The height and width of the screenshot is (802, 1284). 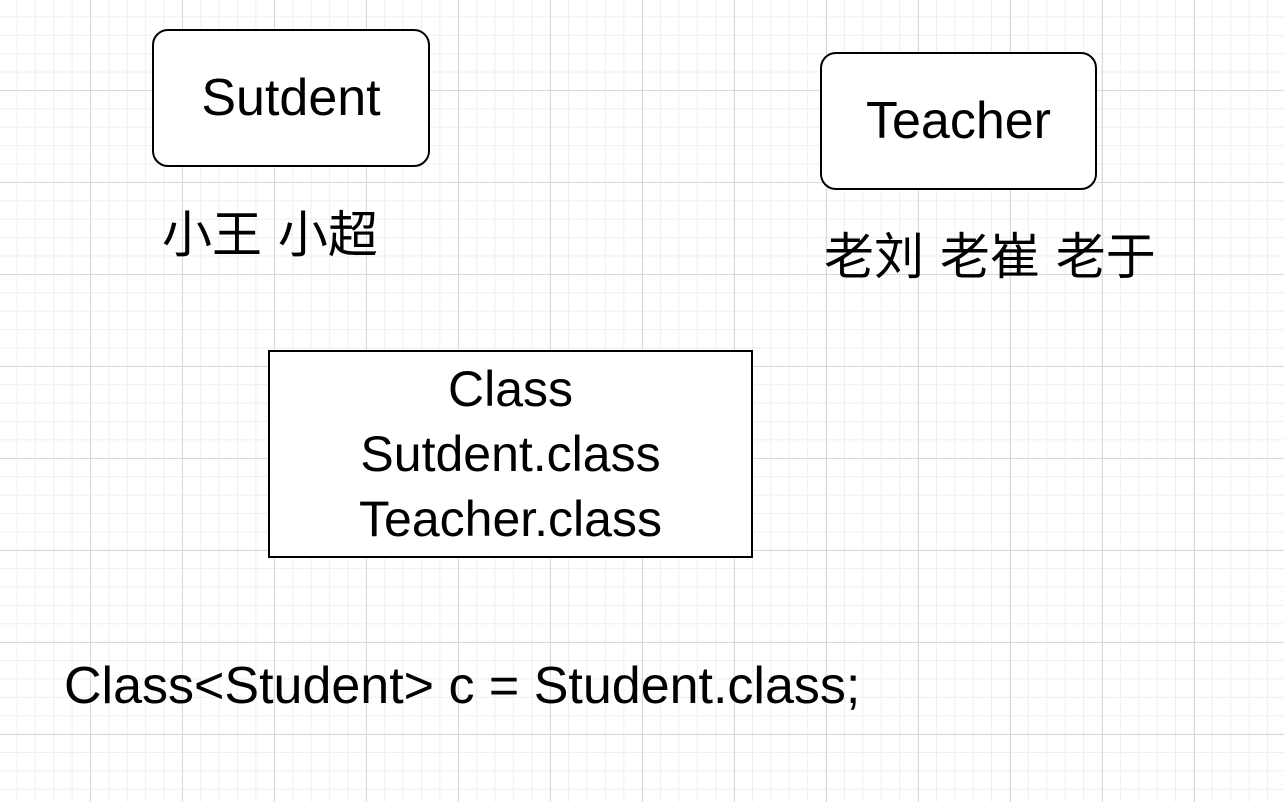 I want to click on teacher-instances-text: 老刘 老崔 老于, so click(x=990, y=257).